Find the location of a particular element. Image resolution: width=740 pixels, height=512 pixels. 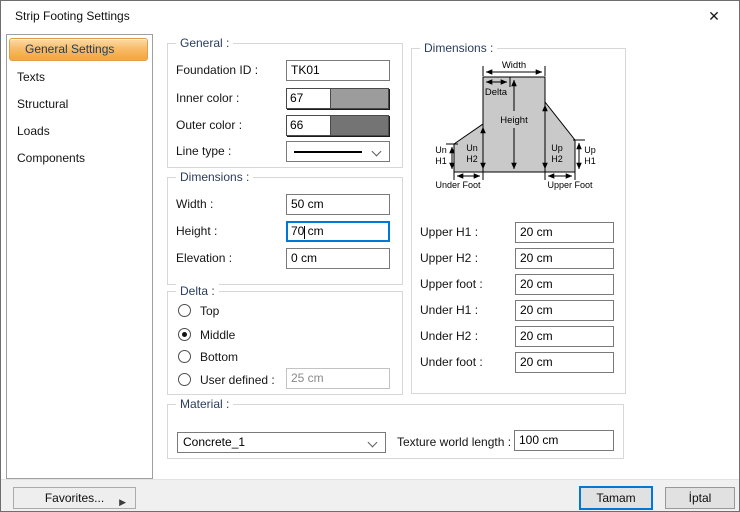

material-dropdown: Concrete_1 is located at coordinates (281, 442).